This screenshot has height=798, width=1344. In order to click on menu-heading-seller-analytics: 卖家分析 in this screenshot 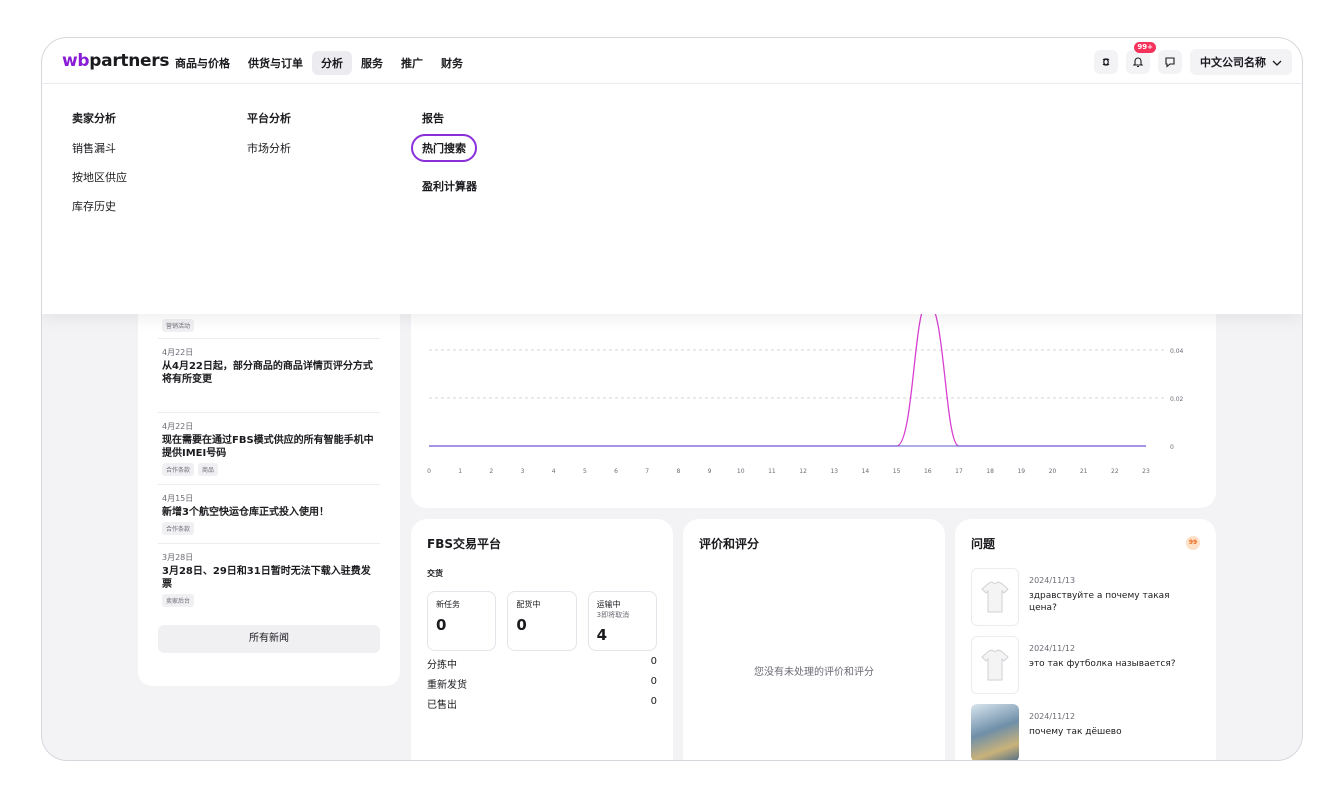, I will do `click(99, 118)`.